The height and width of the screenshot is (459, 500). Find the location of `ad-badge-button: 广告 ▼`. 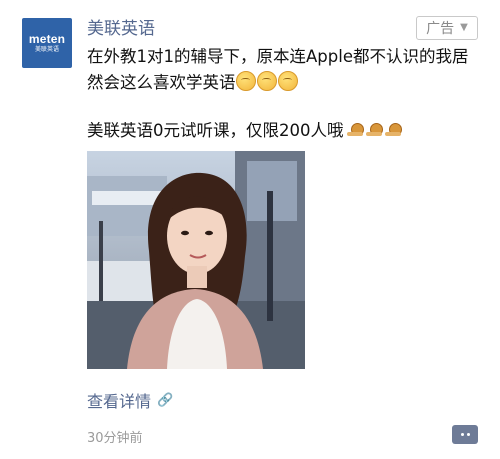

ad-badge-button: 广告 ▼ is located at coordinates (447, 28).